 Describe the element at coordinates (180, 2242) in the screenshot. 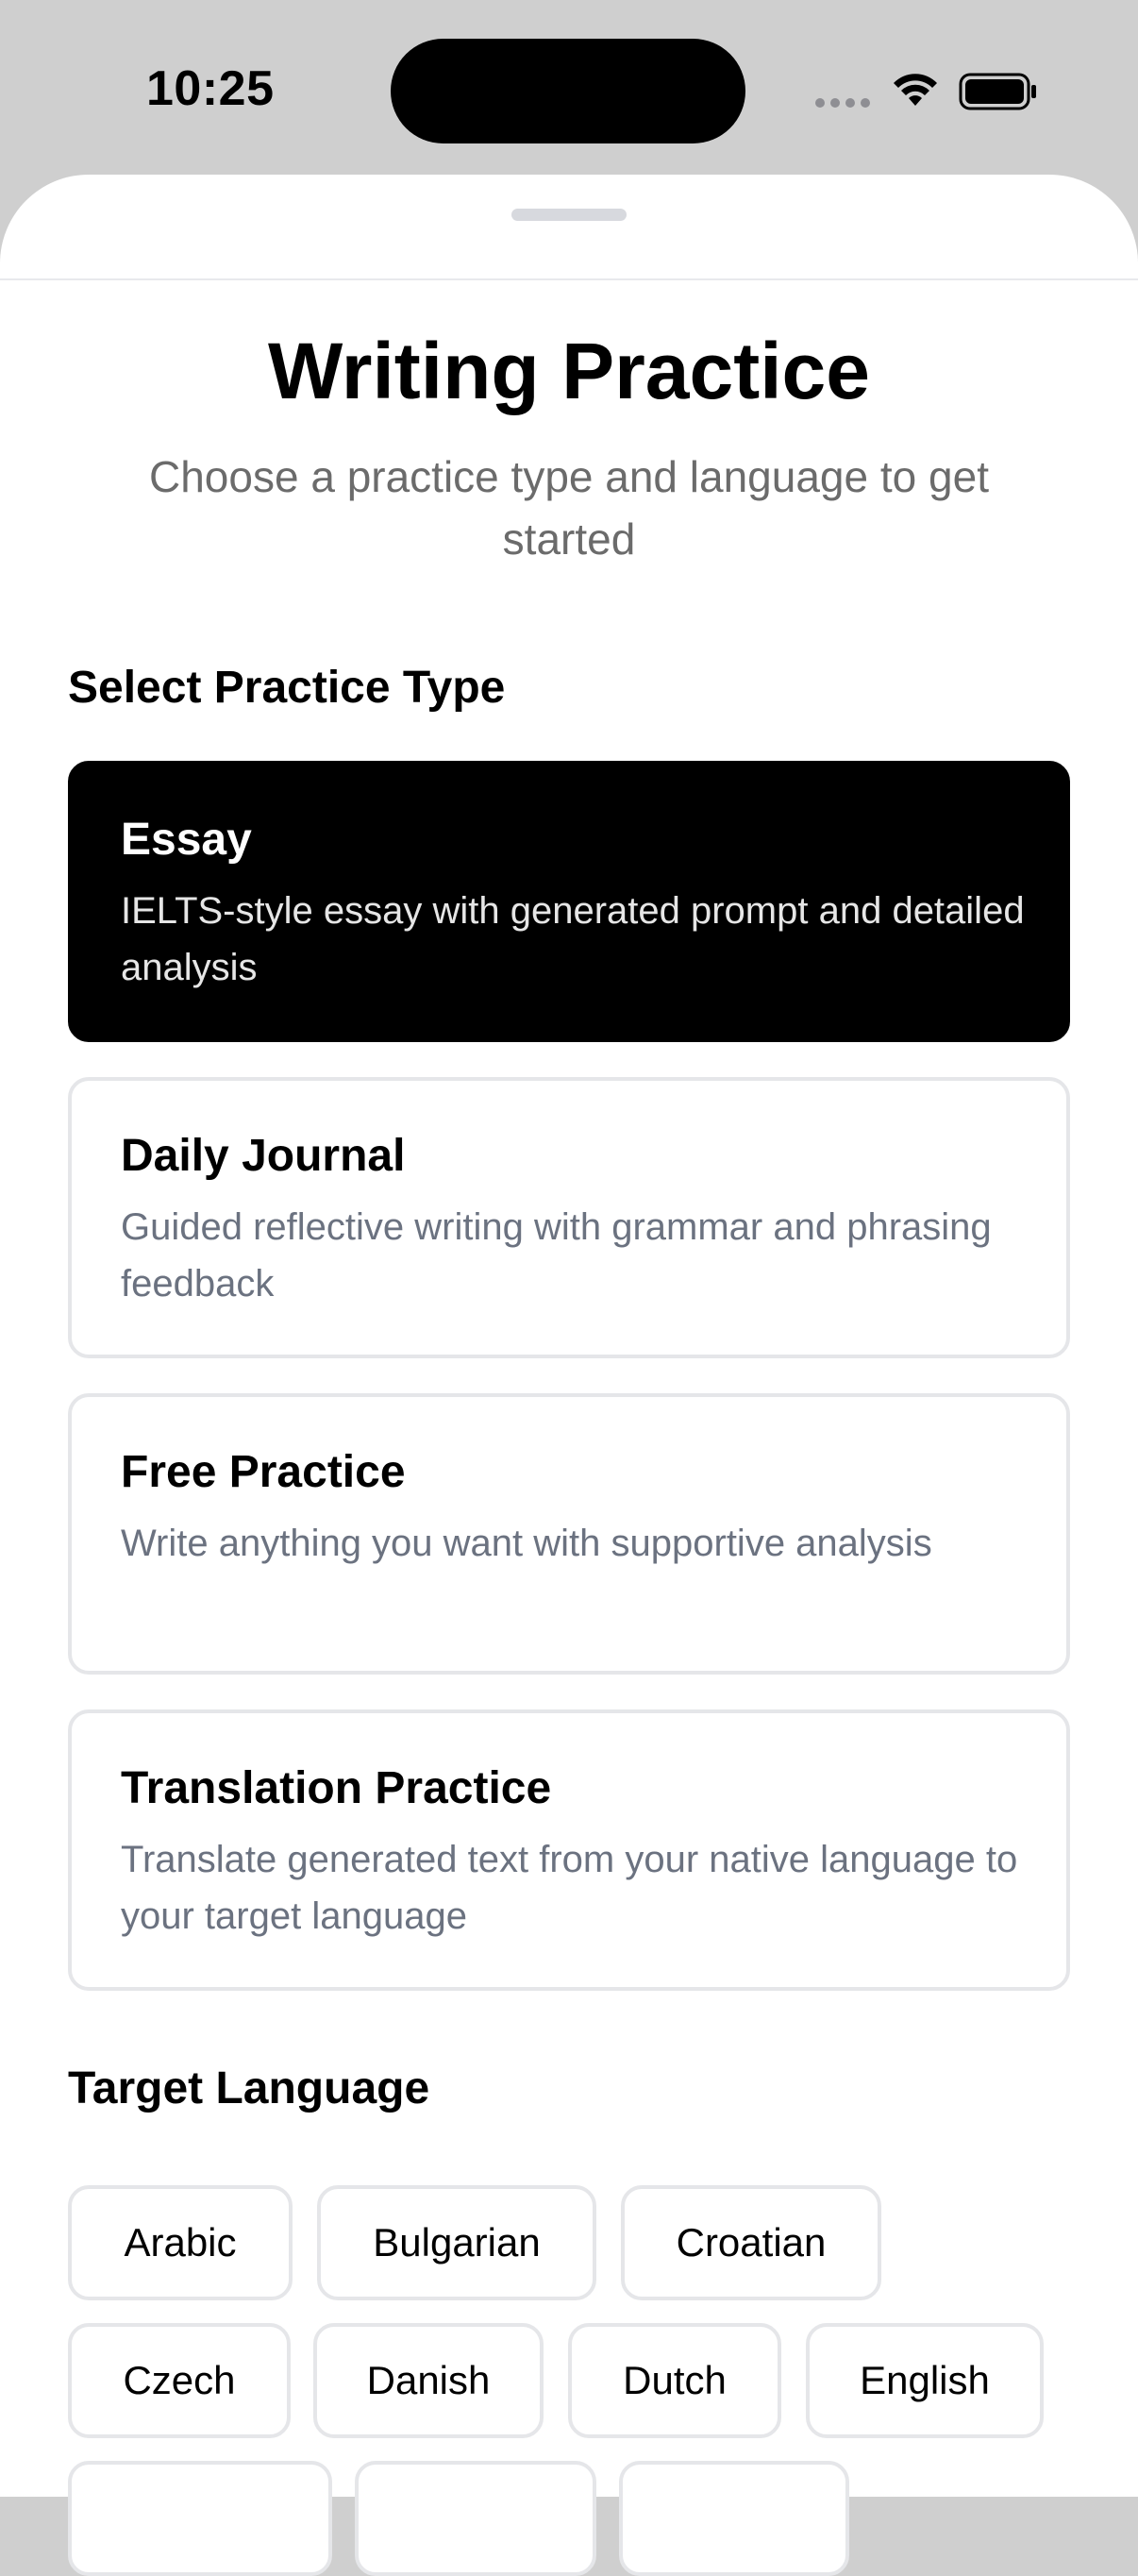

I see `language-chip-arabic: Arabic` at that location.